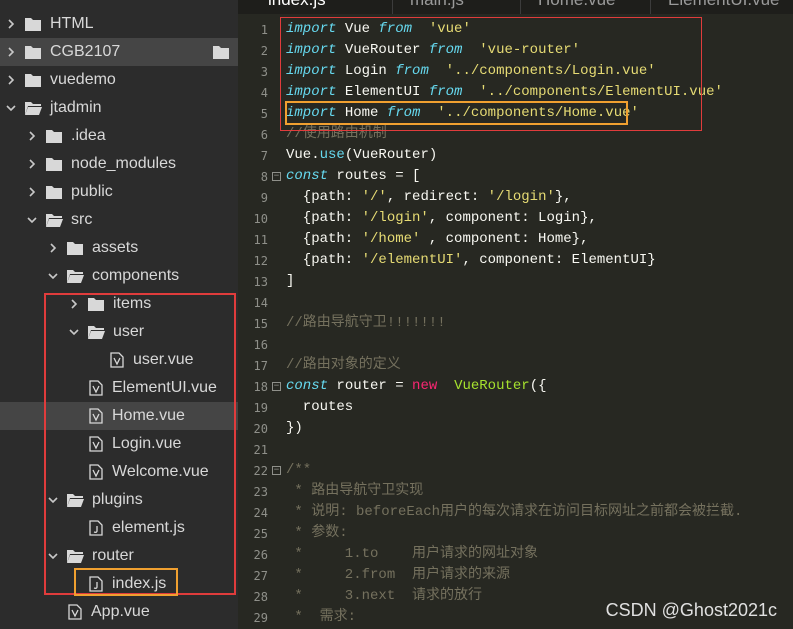 The width and height of the screenshot is (793, 629). Describe the element at coordinates (321, 617) in the screenshot. I see `code-line: * 需求:` at that location.